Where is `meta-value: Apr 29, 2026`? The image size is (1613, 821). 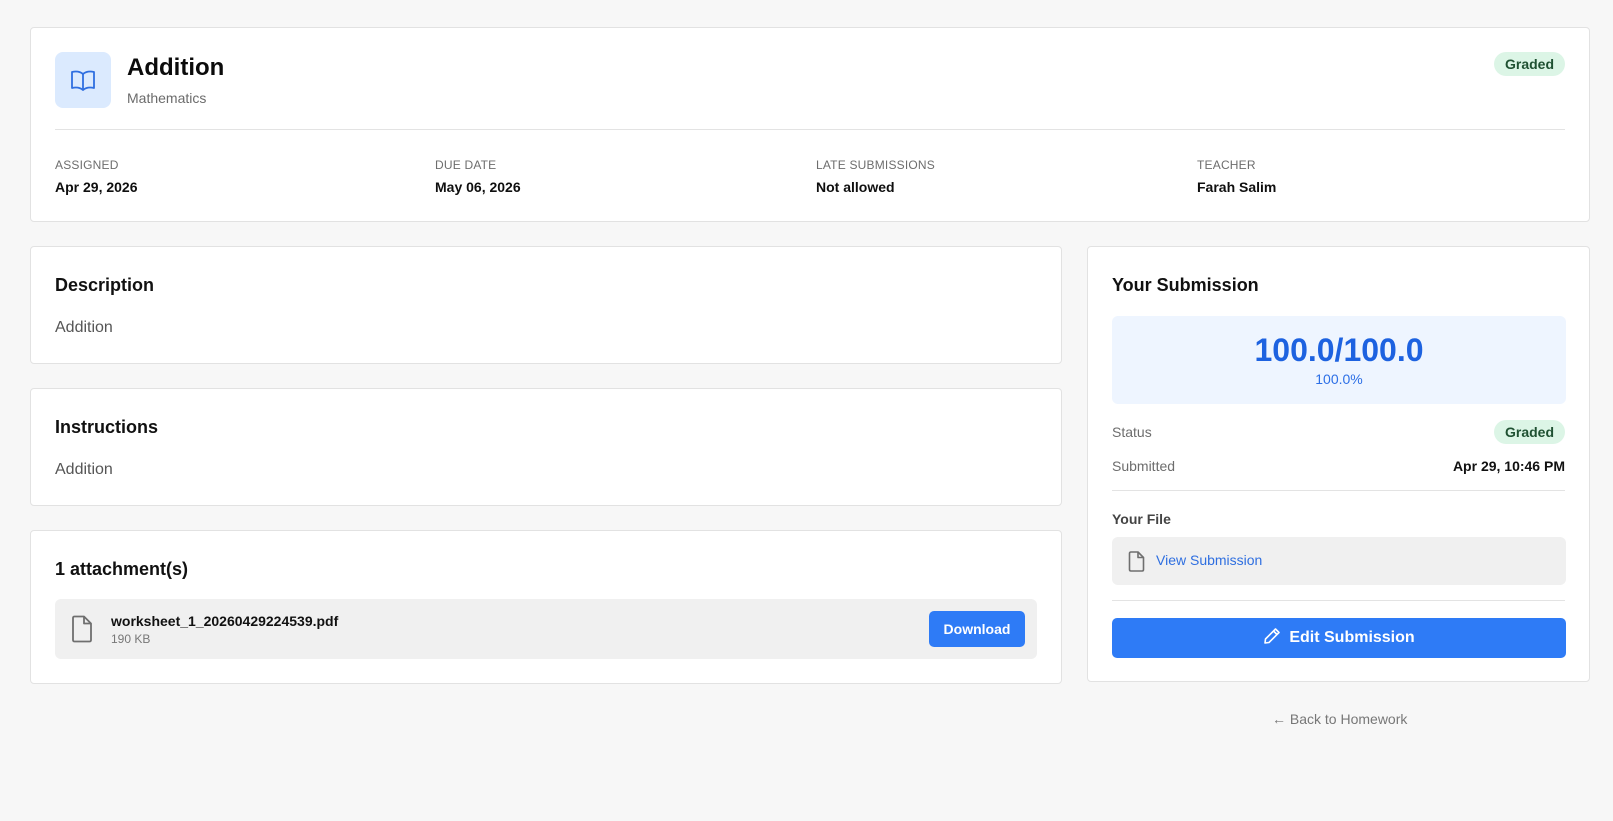
meta-value: Apr 29, 2026 is located at coordinates (96, 187).